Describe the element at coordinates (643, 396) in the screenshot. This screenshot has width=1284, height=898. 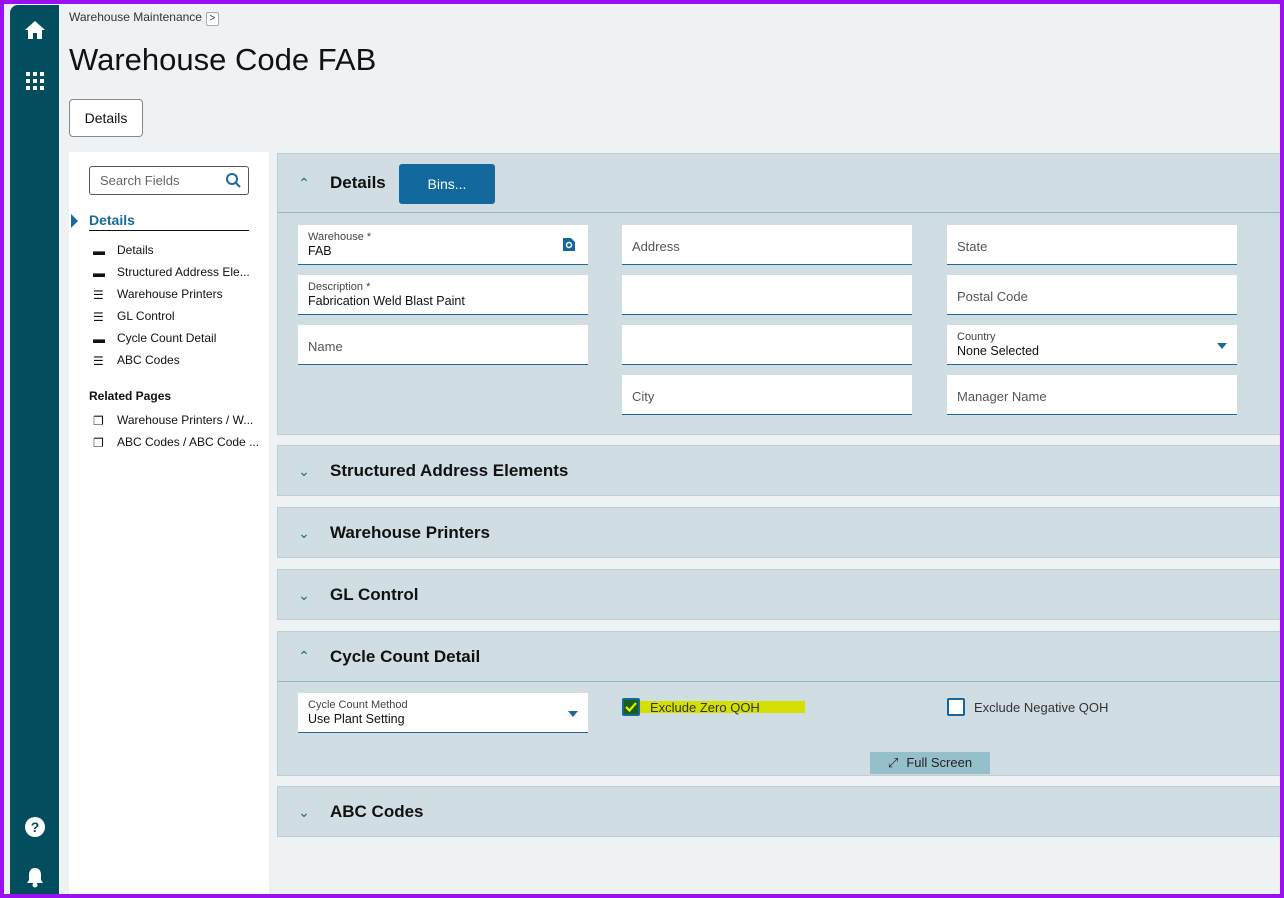
I see `field-placeholder: City` at that location.